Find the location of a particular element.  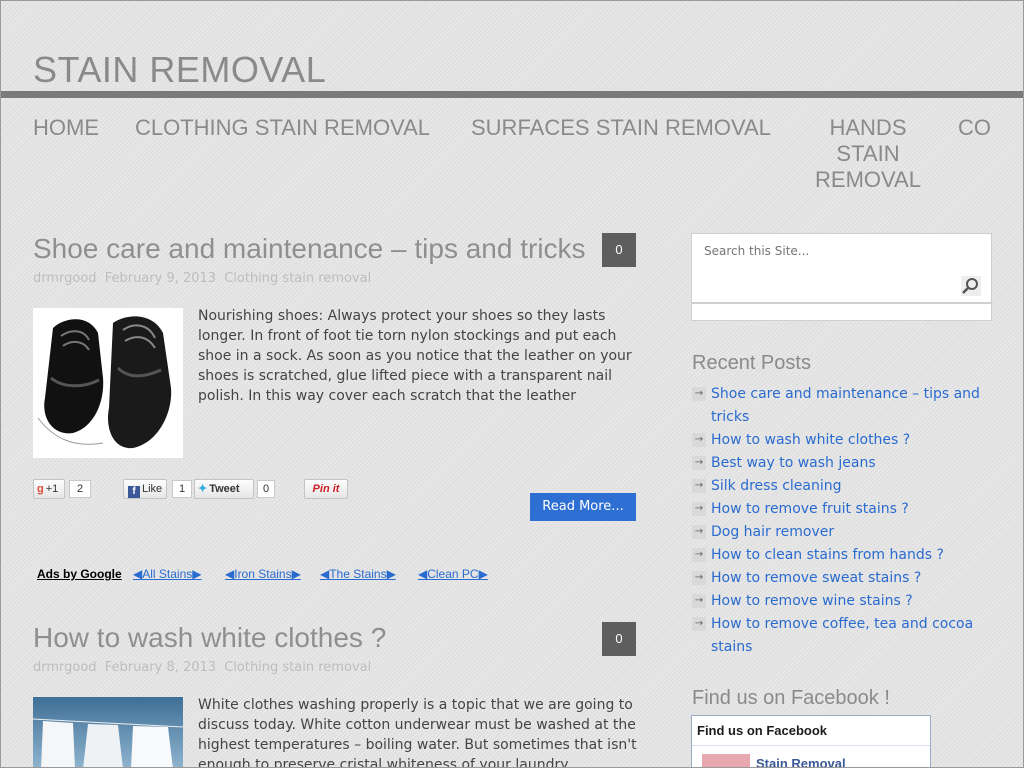

recent-post-link: How to remove fruit stains ? is located at coordinates (810, 509).